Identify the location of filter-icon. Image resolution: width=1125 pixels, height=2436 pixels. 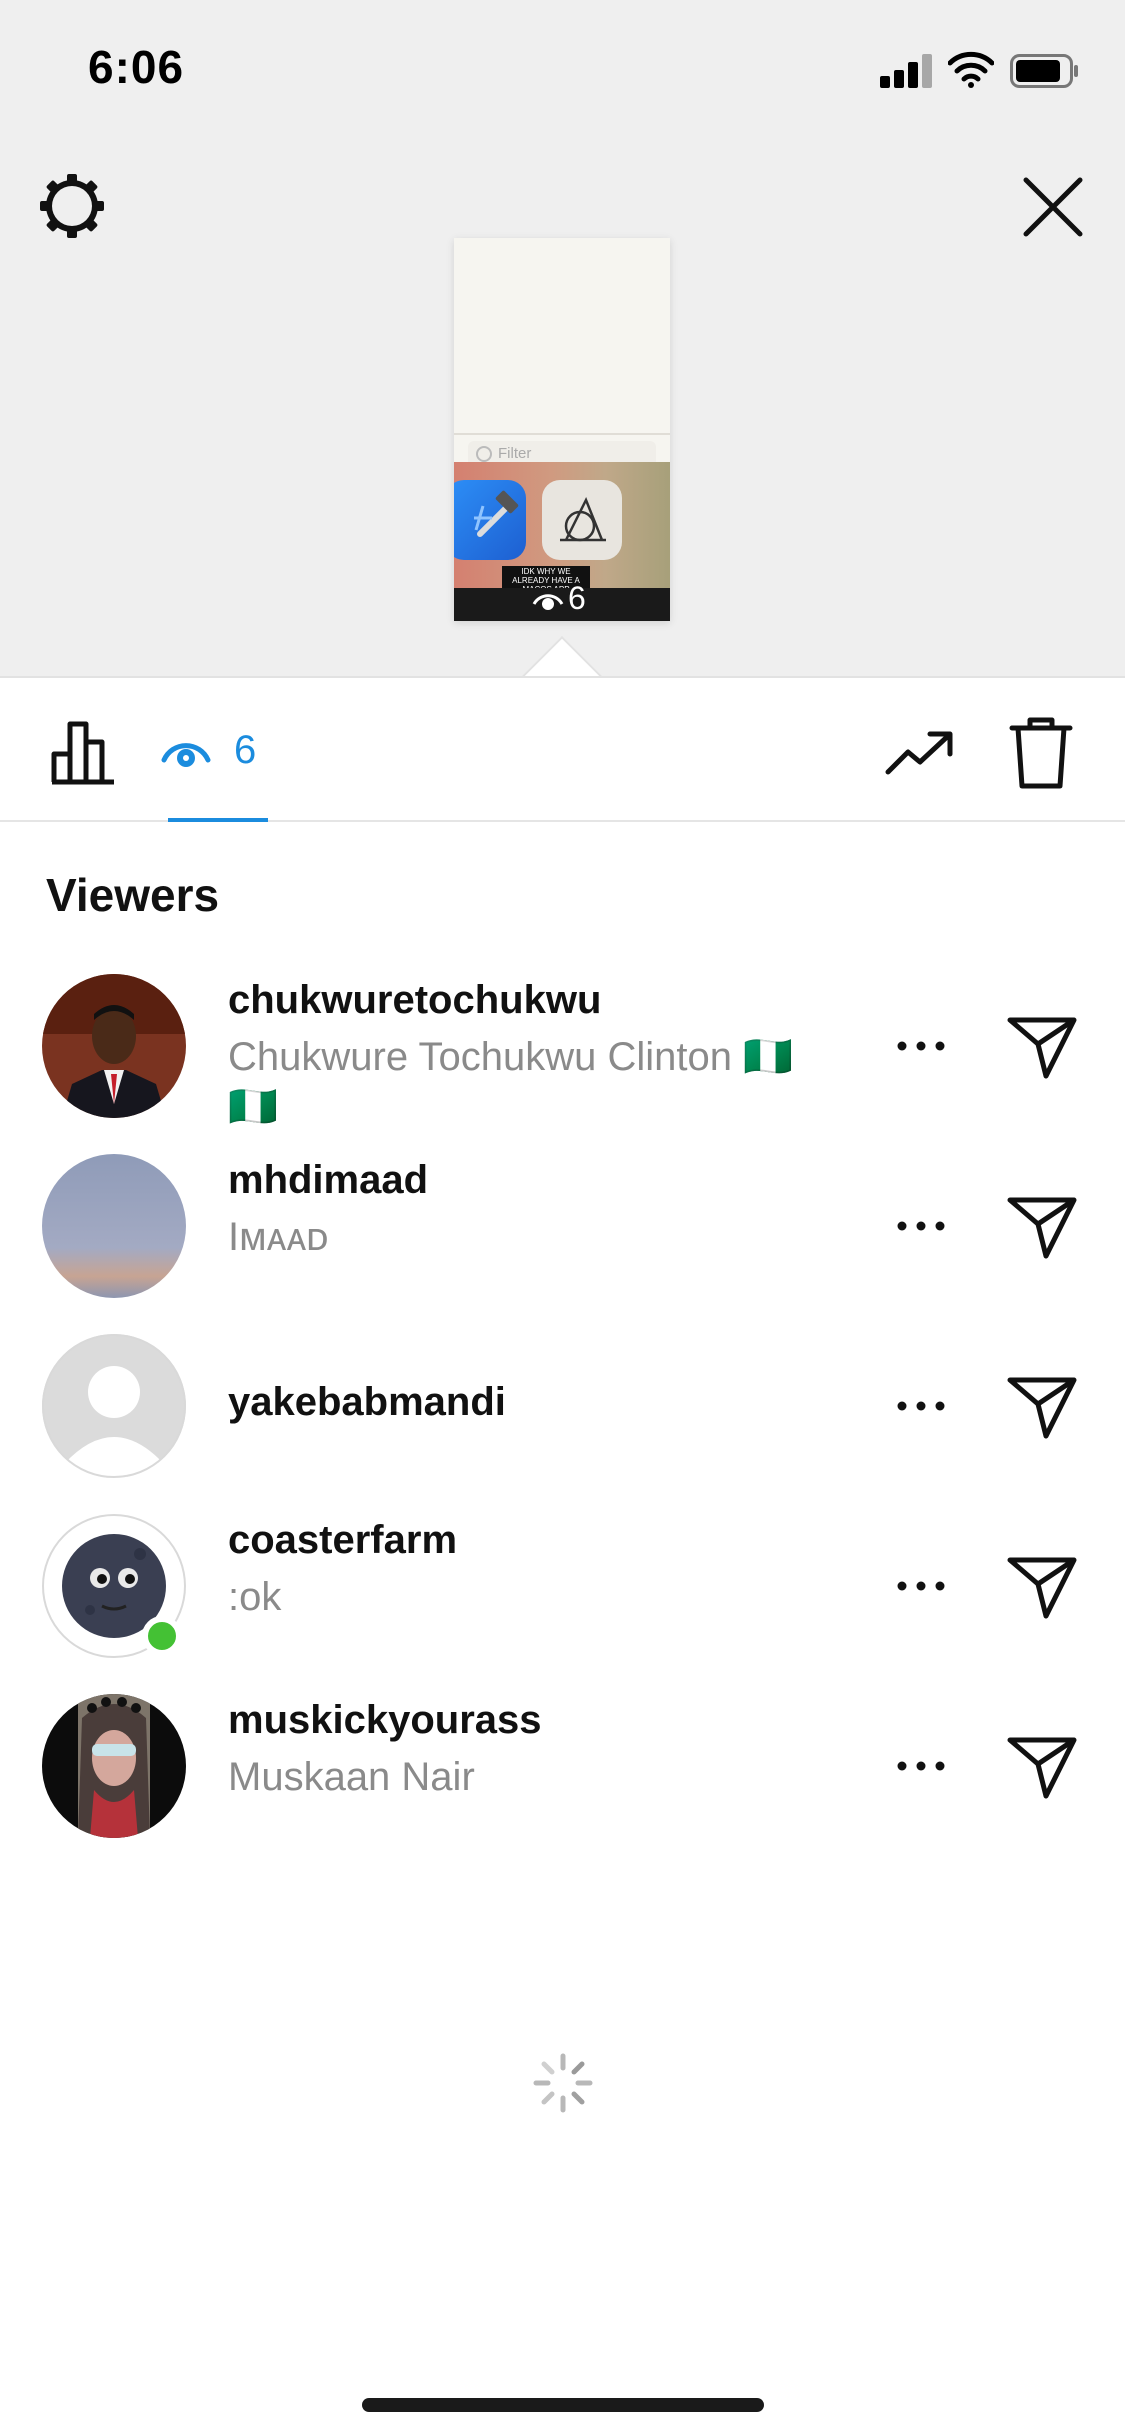
(484, 454).